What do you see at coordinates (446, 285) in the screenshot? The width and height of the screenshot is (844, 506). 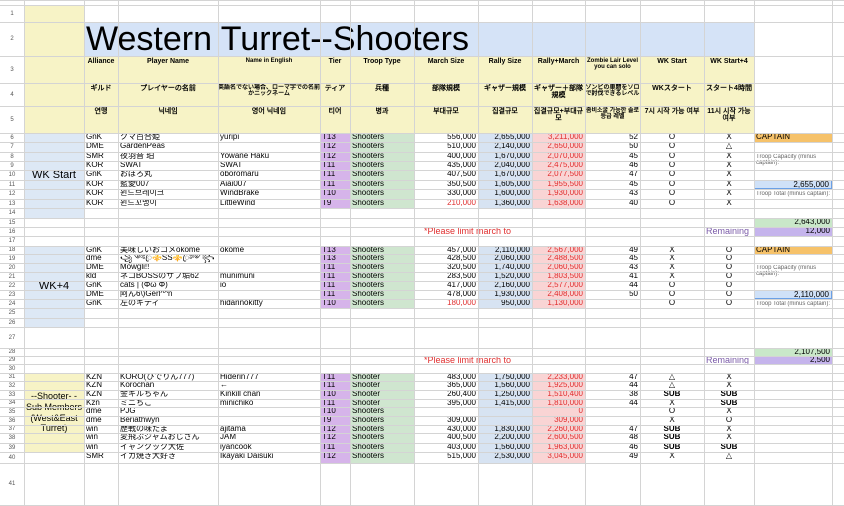 I see `data-cell: 417,000` at bounding box center [446, 285].